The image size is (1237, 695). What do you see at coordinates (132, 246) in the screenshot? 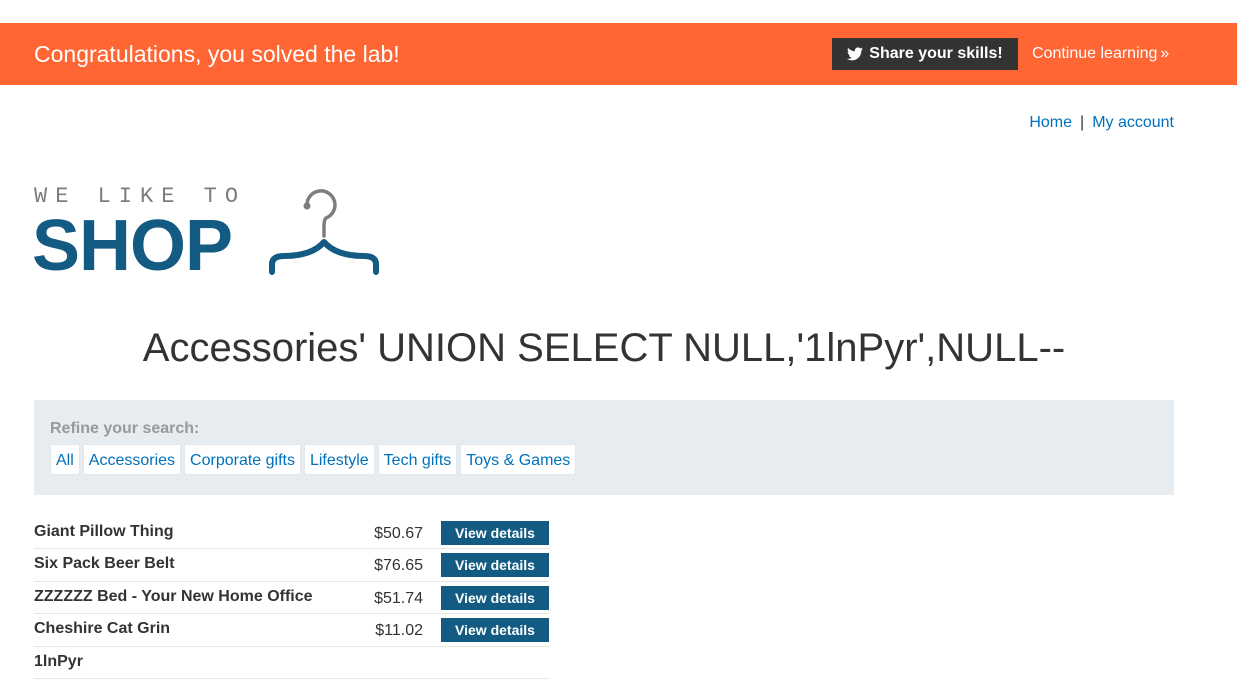
I see `logo-shop-text: SHOP` at bounding box center [132, 246].